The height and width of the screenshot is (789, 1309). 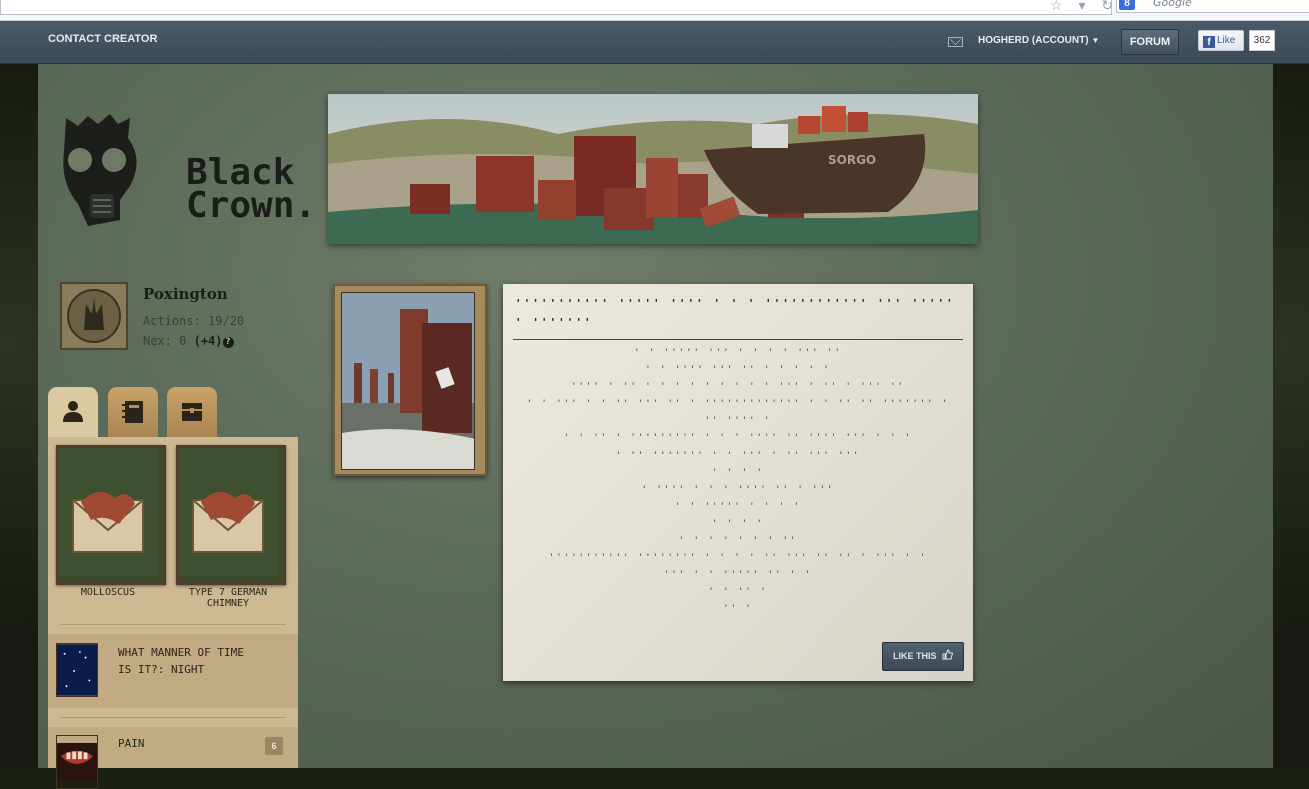 I want to click on quality-pain: PAIN 6, so click(x=173, y=758).